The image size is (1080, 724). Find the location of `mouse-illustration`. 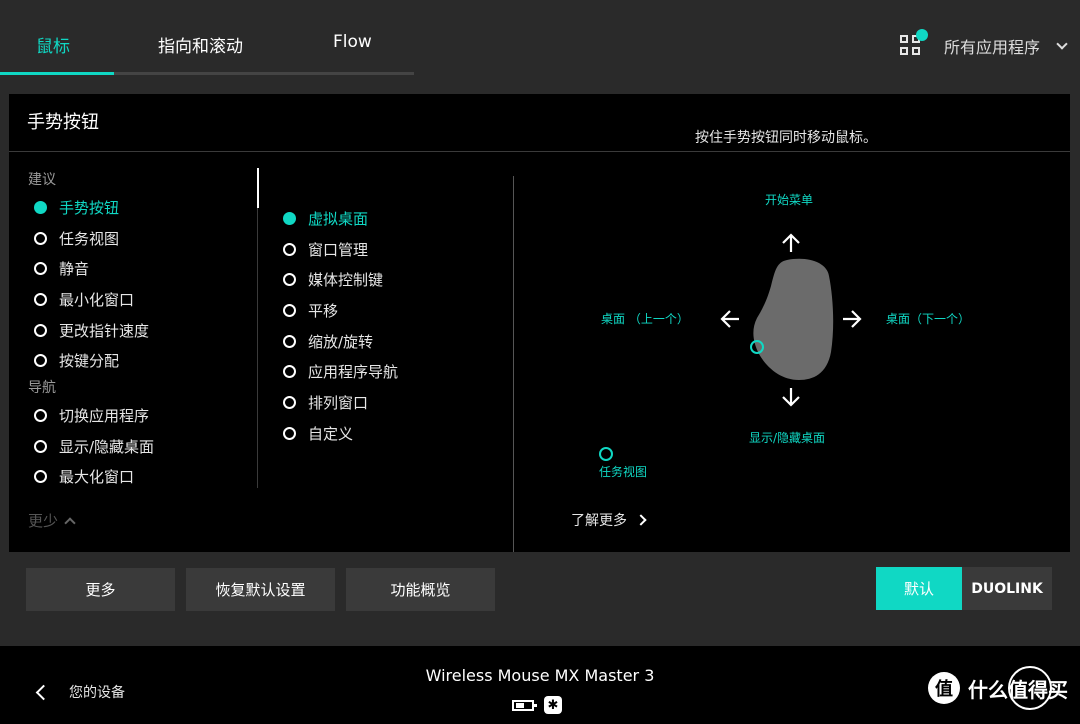

mouse-illustration is located at coordinates (792, 321).